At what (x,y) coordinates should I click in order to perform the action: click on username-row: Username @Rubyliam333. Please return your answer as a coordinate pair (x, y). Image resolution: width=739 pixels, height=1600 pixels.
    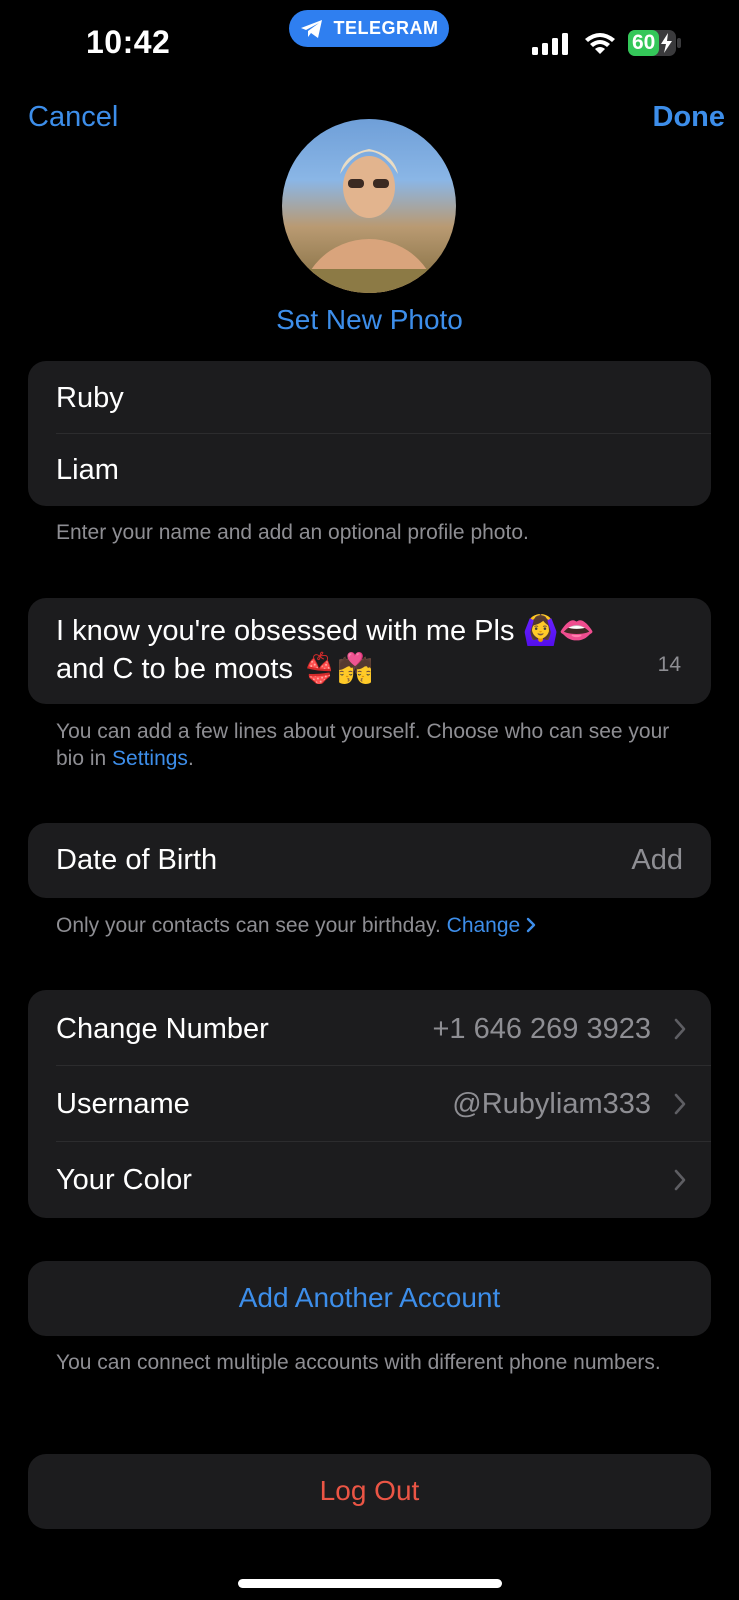
    Looking at the image, I should click on (369, 1103).